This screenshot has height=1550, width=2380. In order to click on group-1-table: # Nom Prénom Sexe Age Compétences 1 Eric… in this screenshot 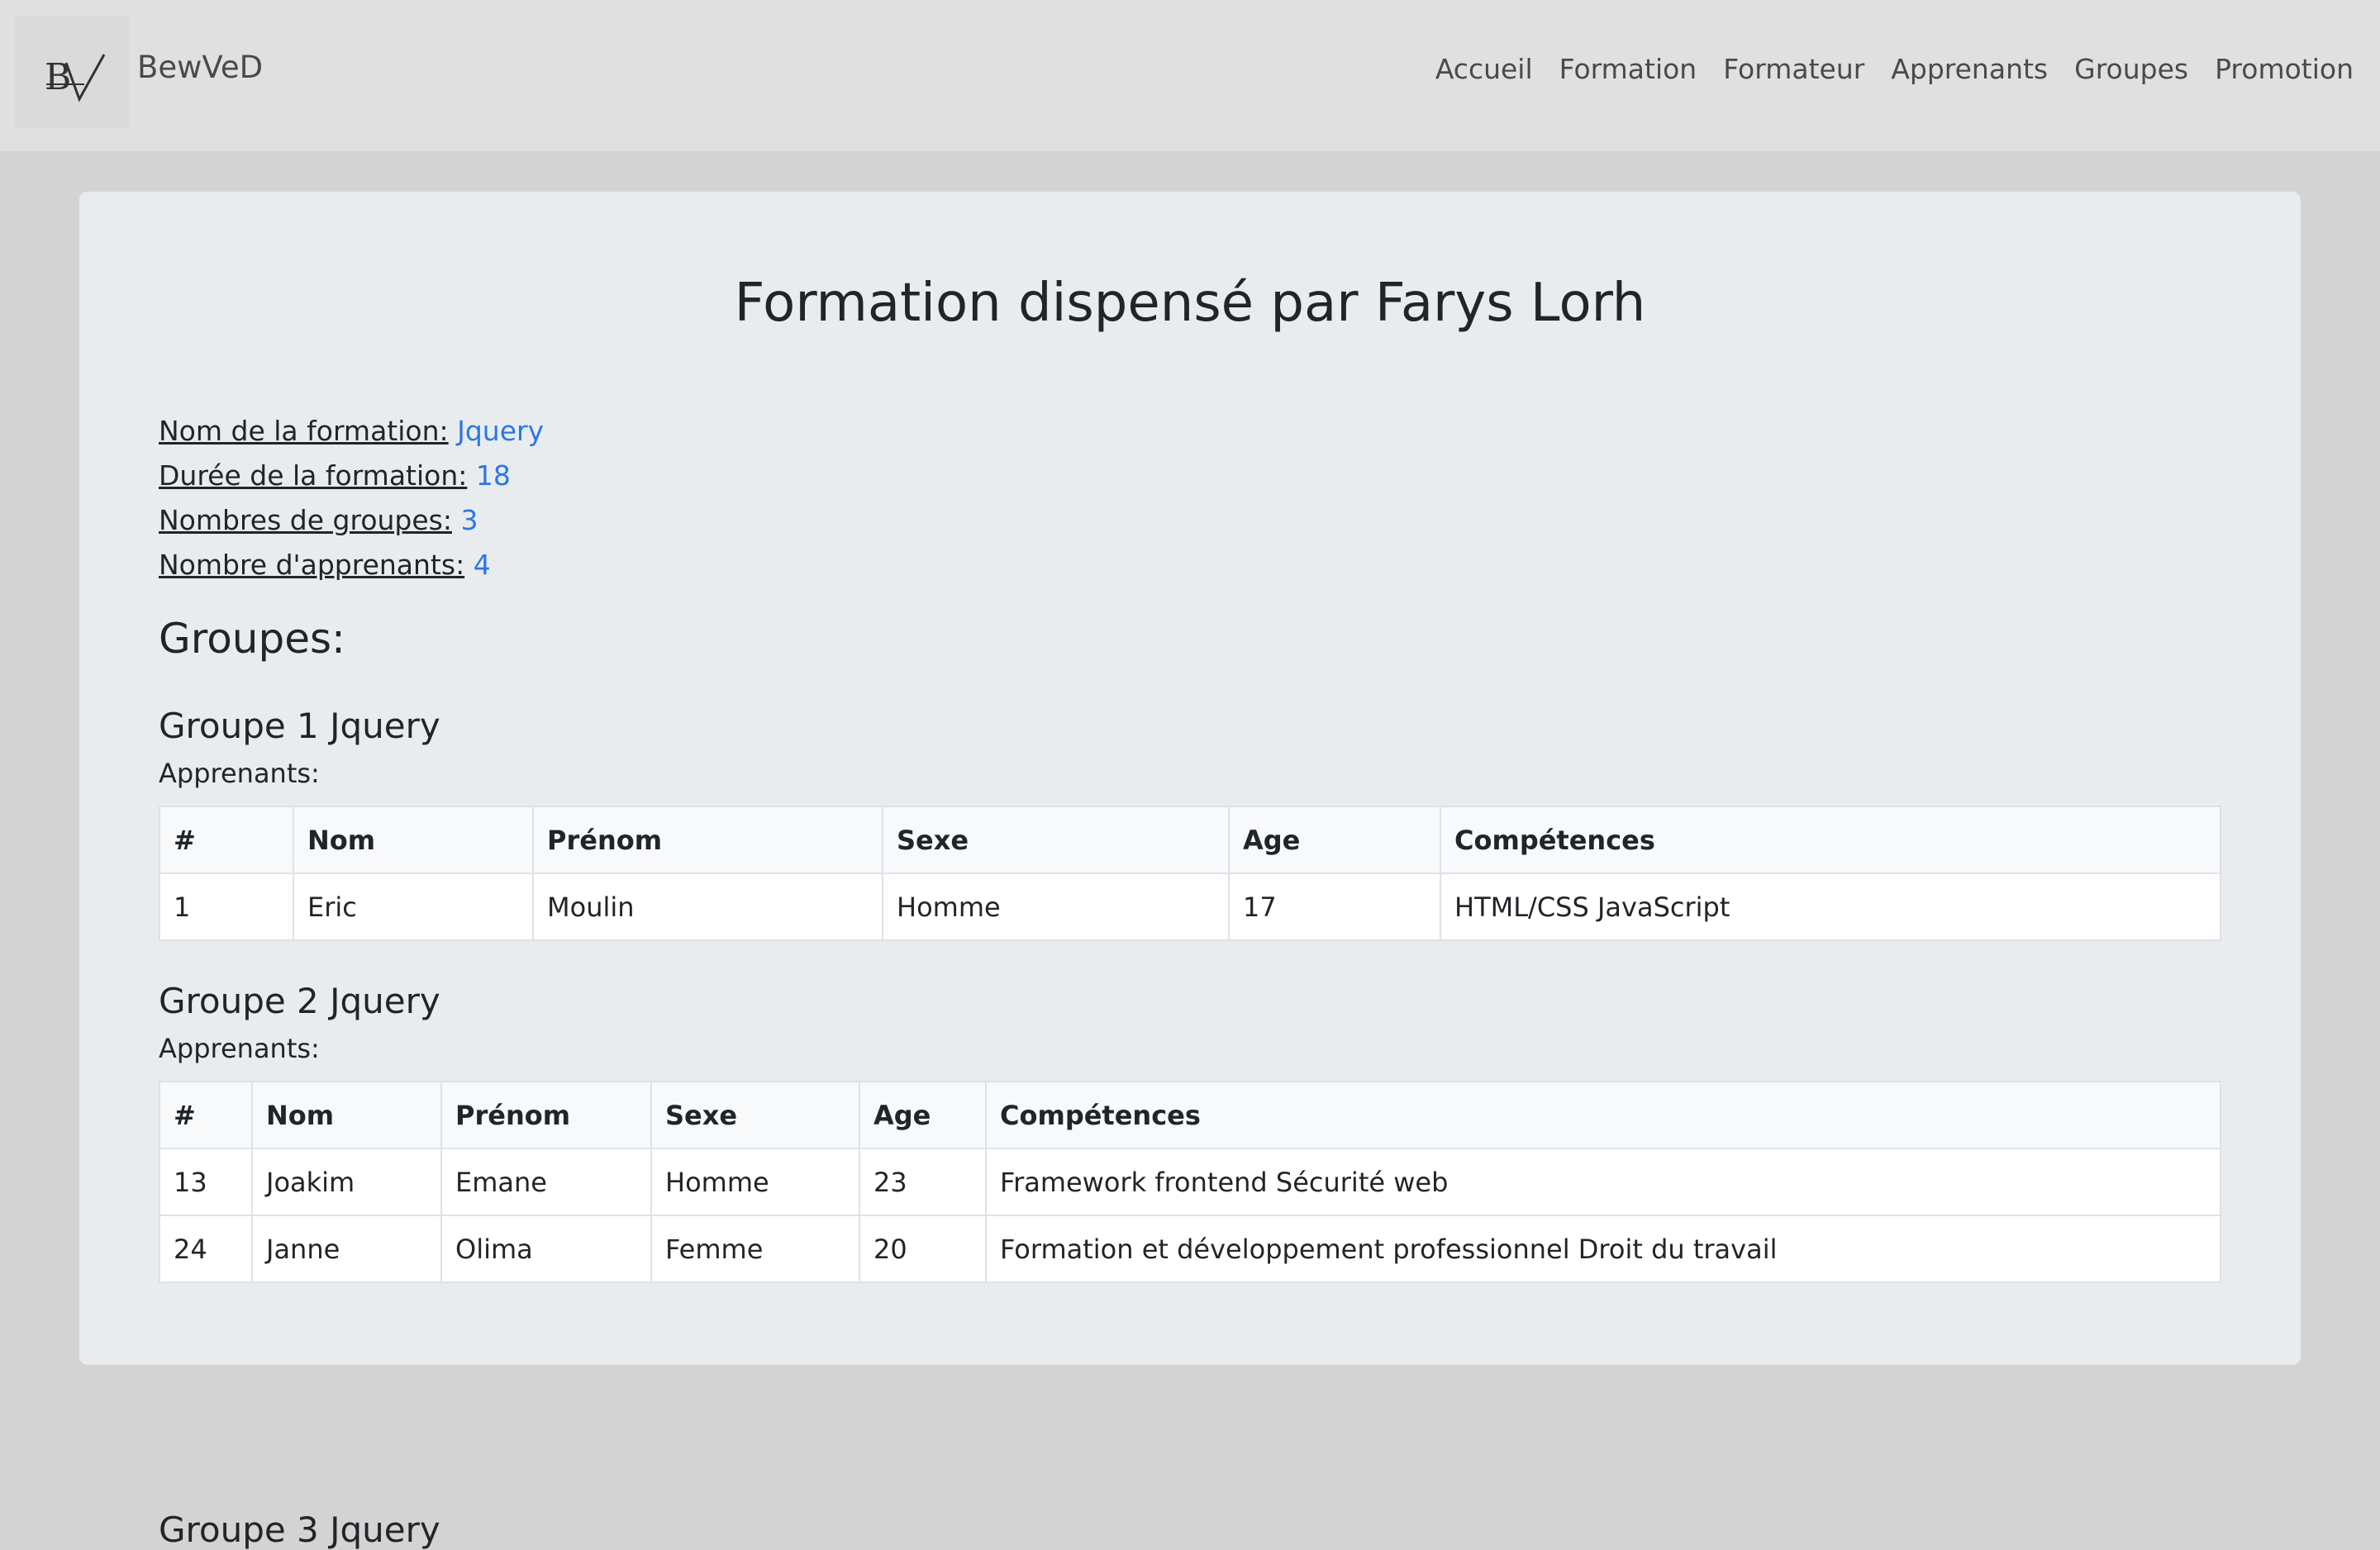, I will do `click(1190, 873)`.